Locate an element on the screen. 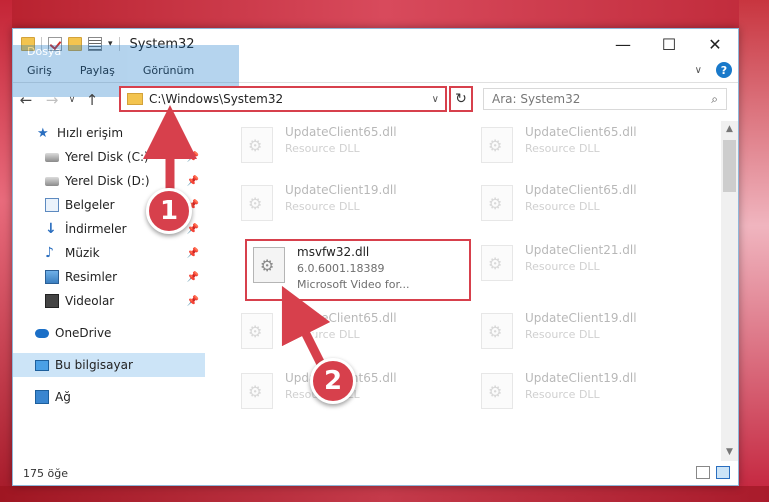  folder-icon is located at coordinates (135, 99).